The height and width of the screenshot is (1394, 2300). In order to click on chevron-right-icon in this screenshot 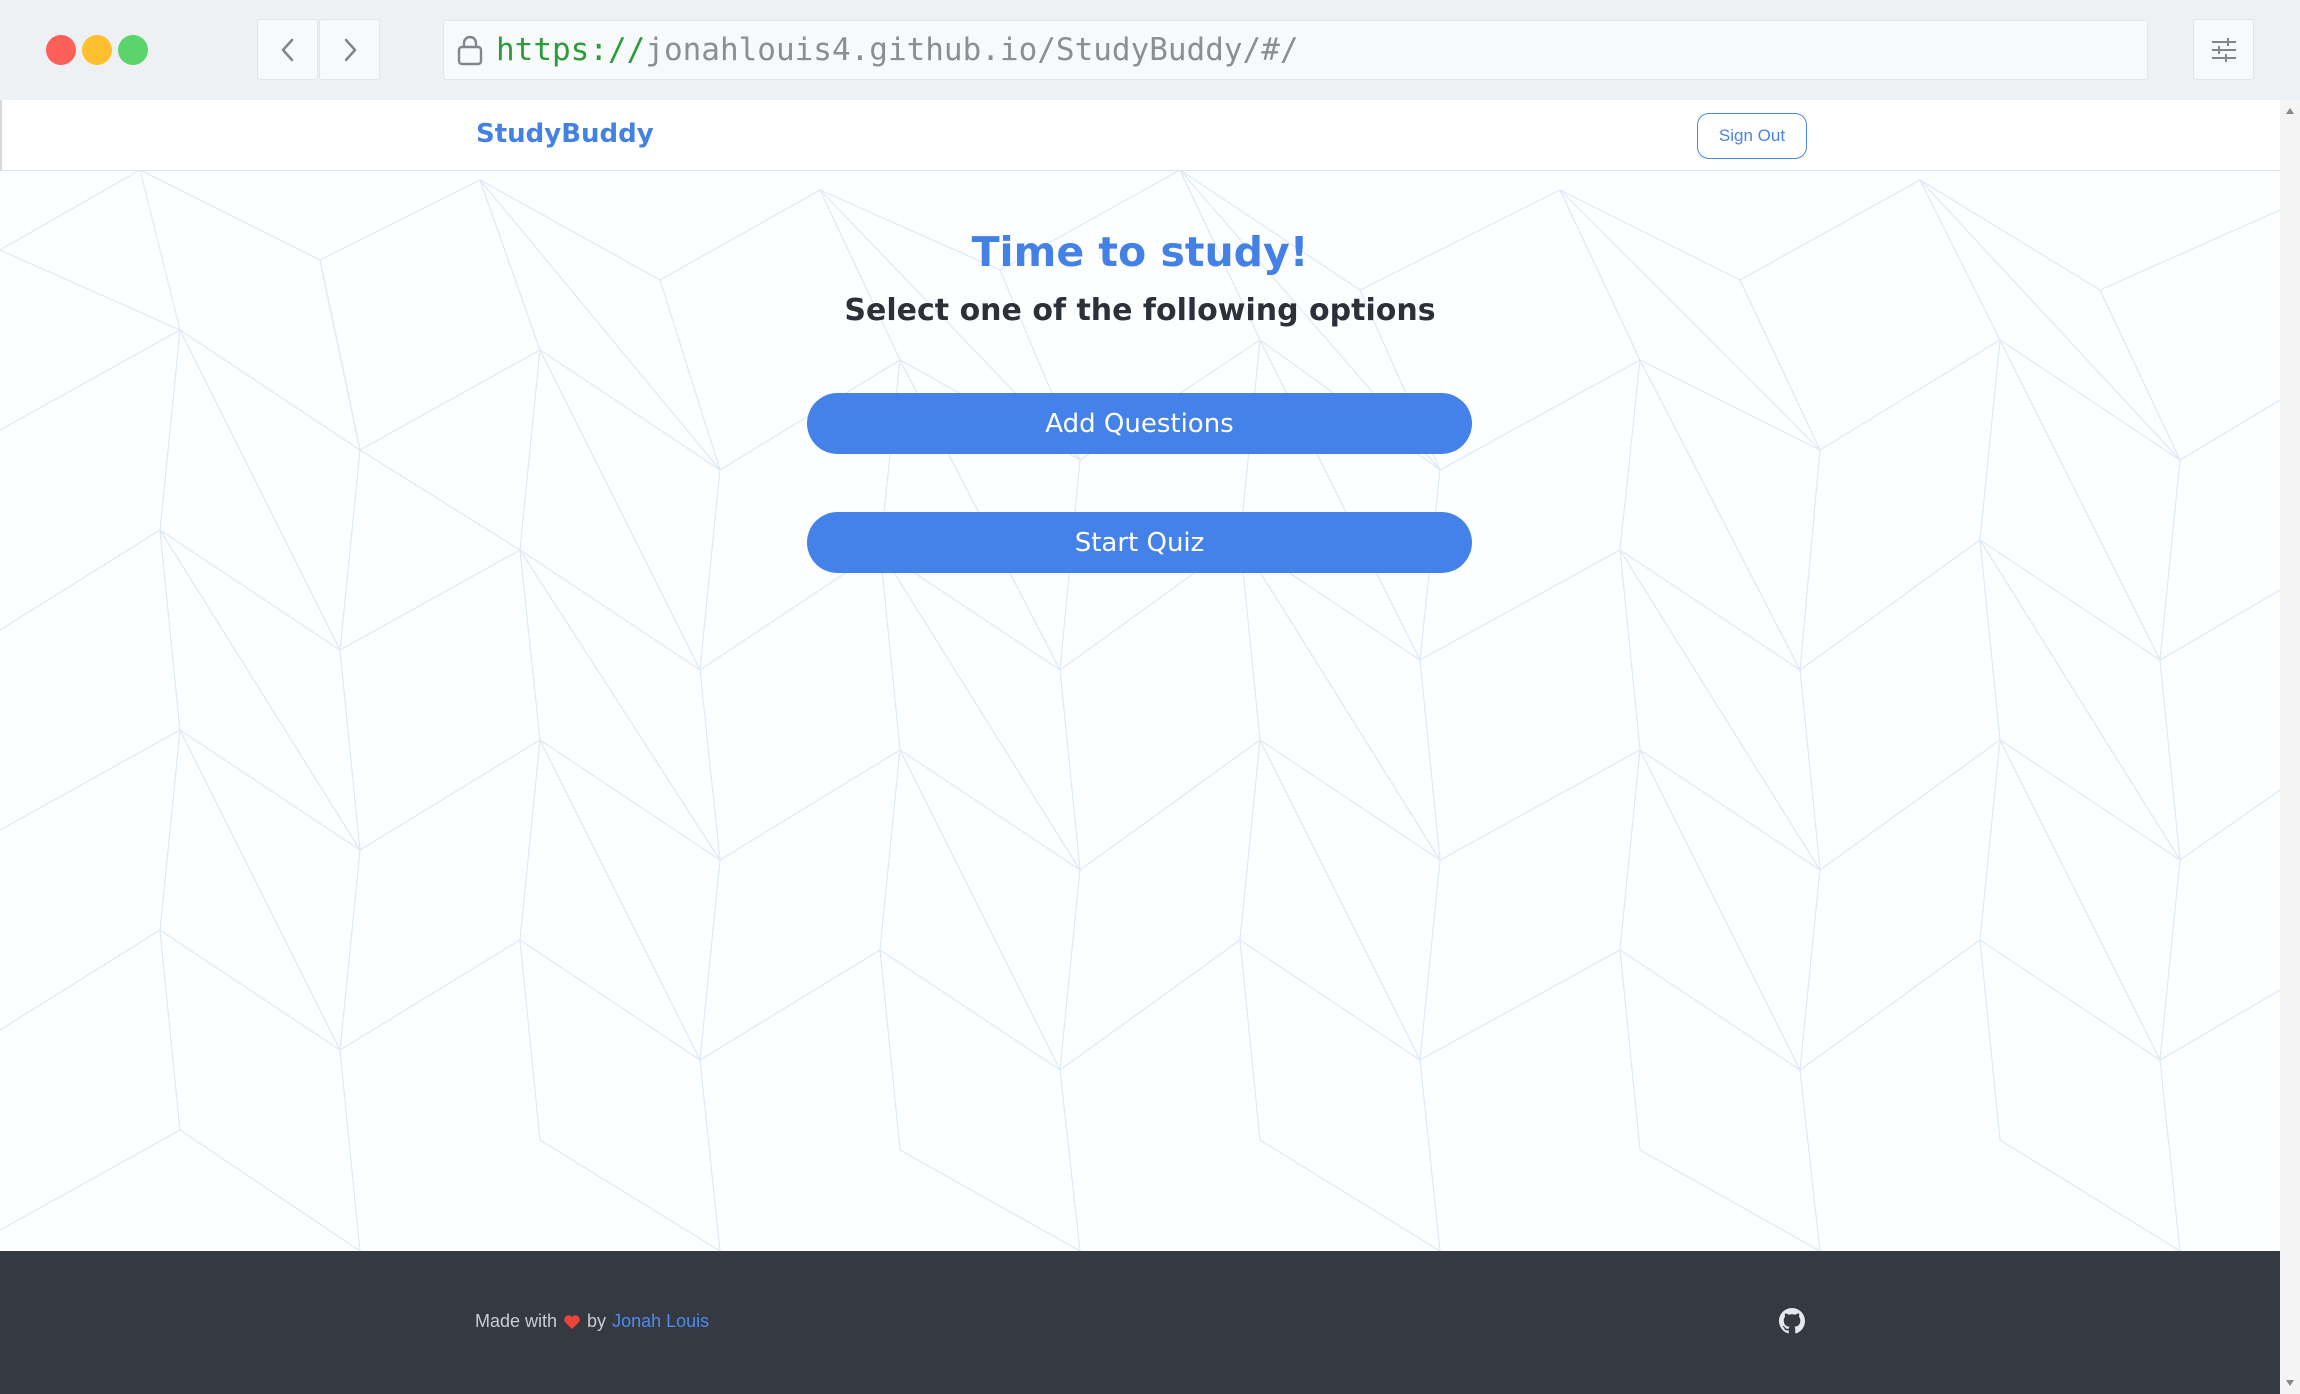, I will do `click(350, 49)`.